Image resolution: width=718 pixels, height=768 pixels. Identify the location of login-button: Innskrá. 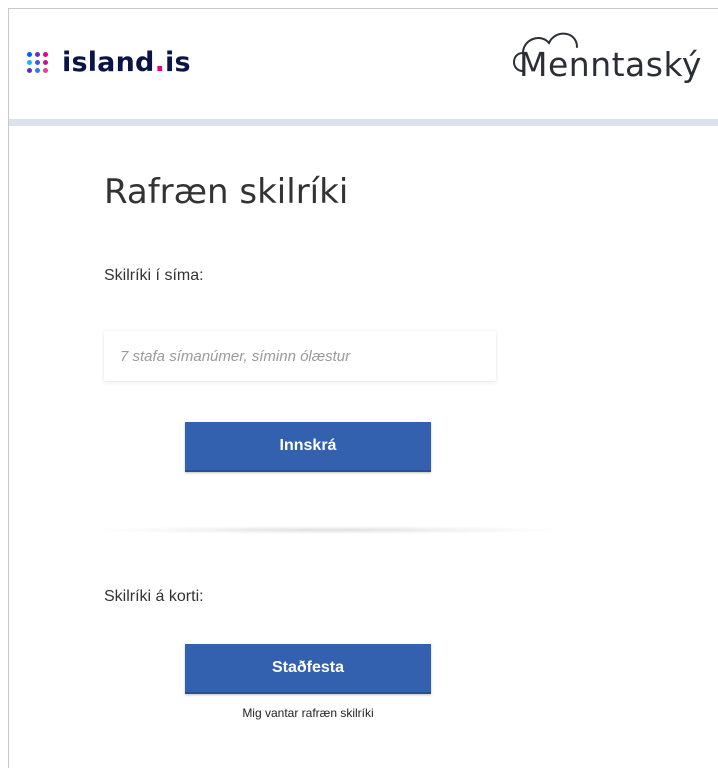
(308, 447).